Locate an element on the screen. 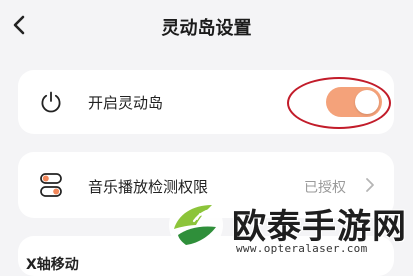 This screenshot has width=413, height=276. x-axis-row: X轴移动 is located at coordinates (206, 256).